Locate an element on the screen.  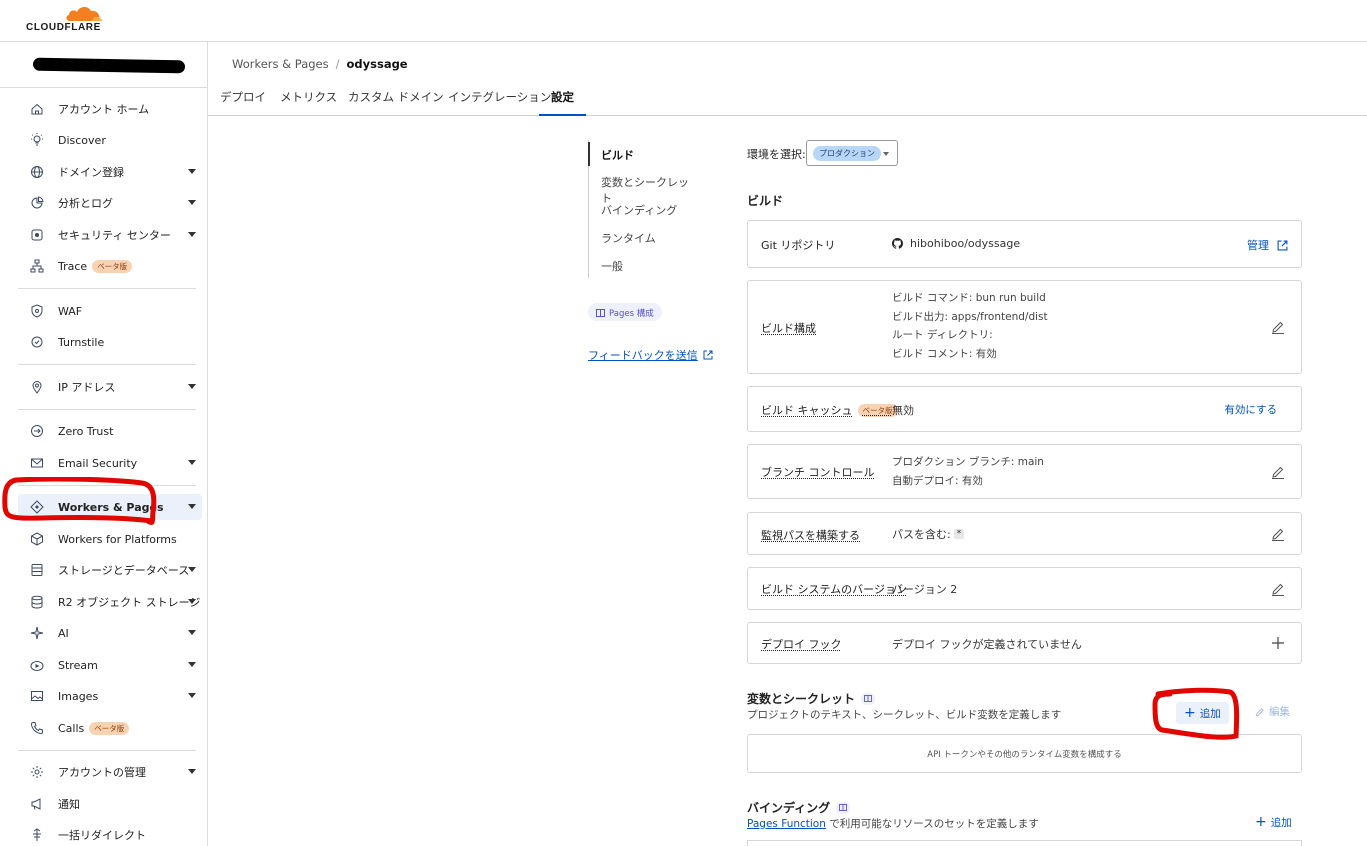
build-cache-label: ビルド キャッシュ is located at coordinates (807, 410).